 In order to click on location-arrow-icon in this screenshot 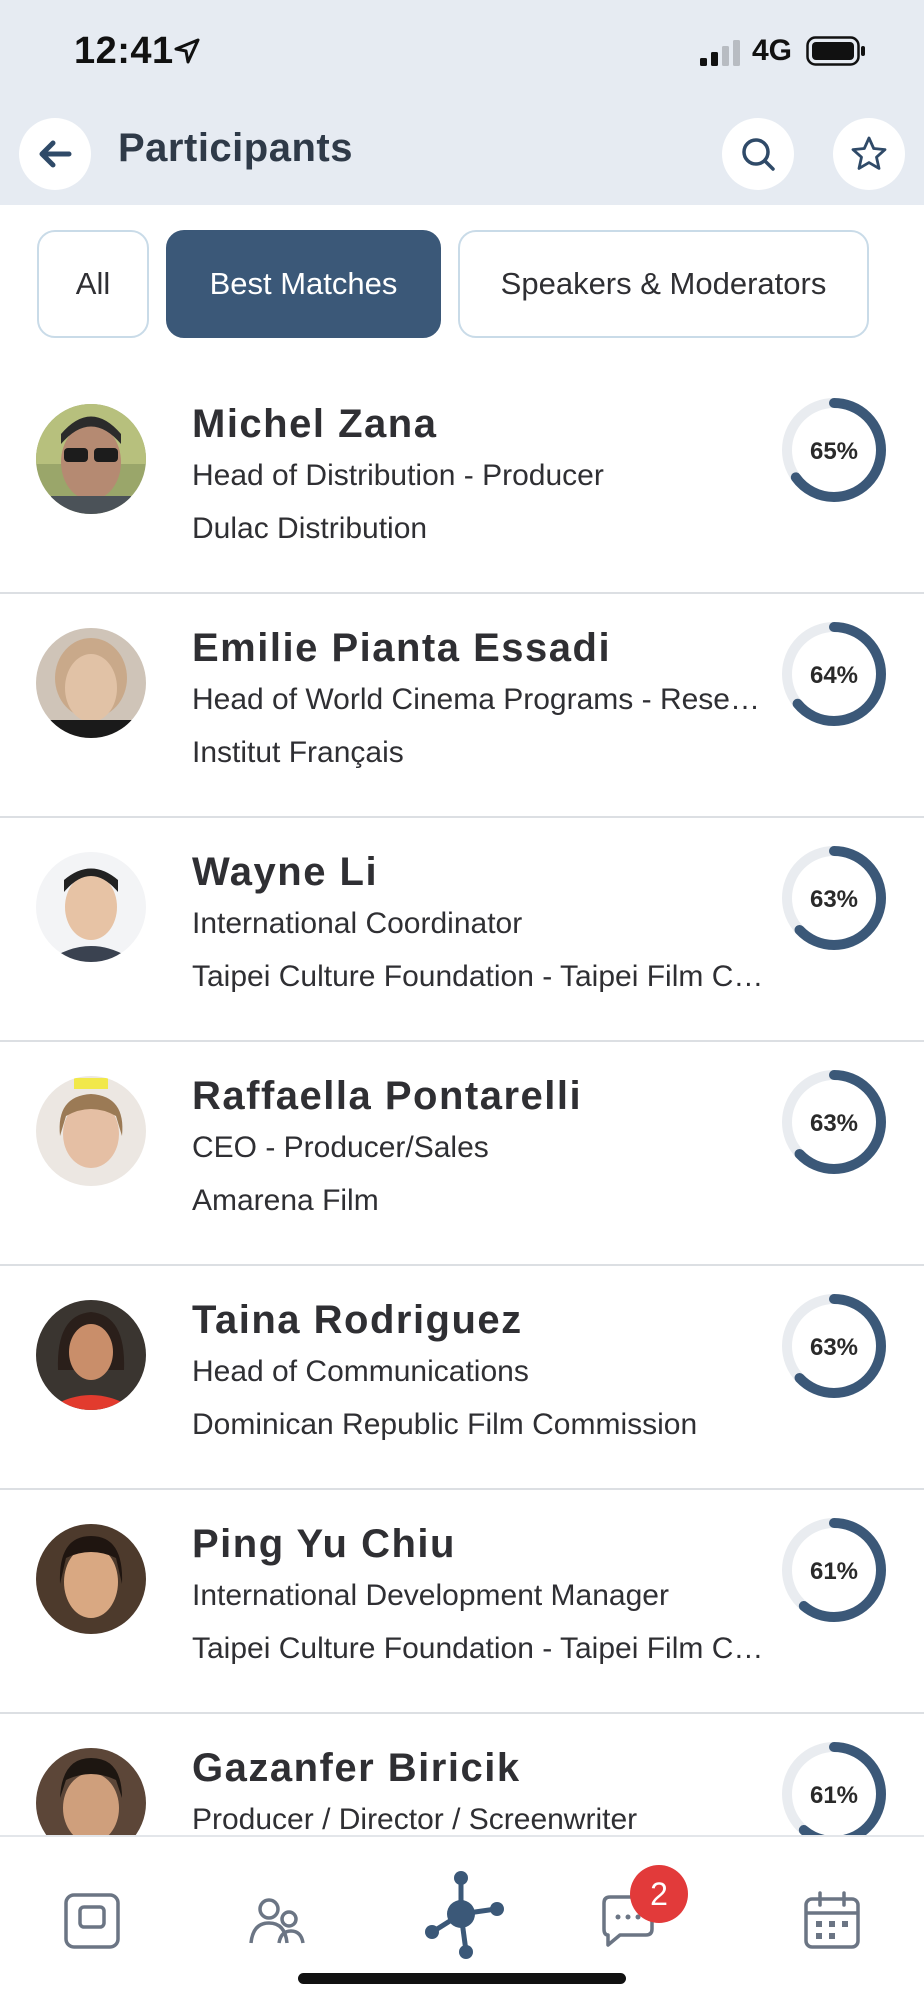, I will do `click(187, 51)`.